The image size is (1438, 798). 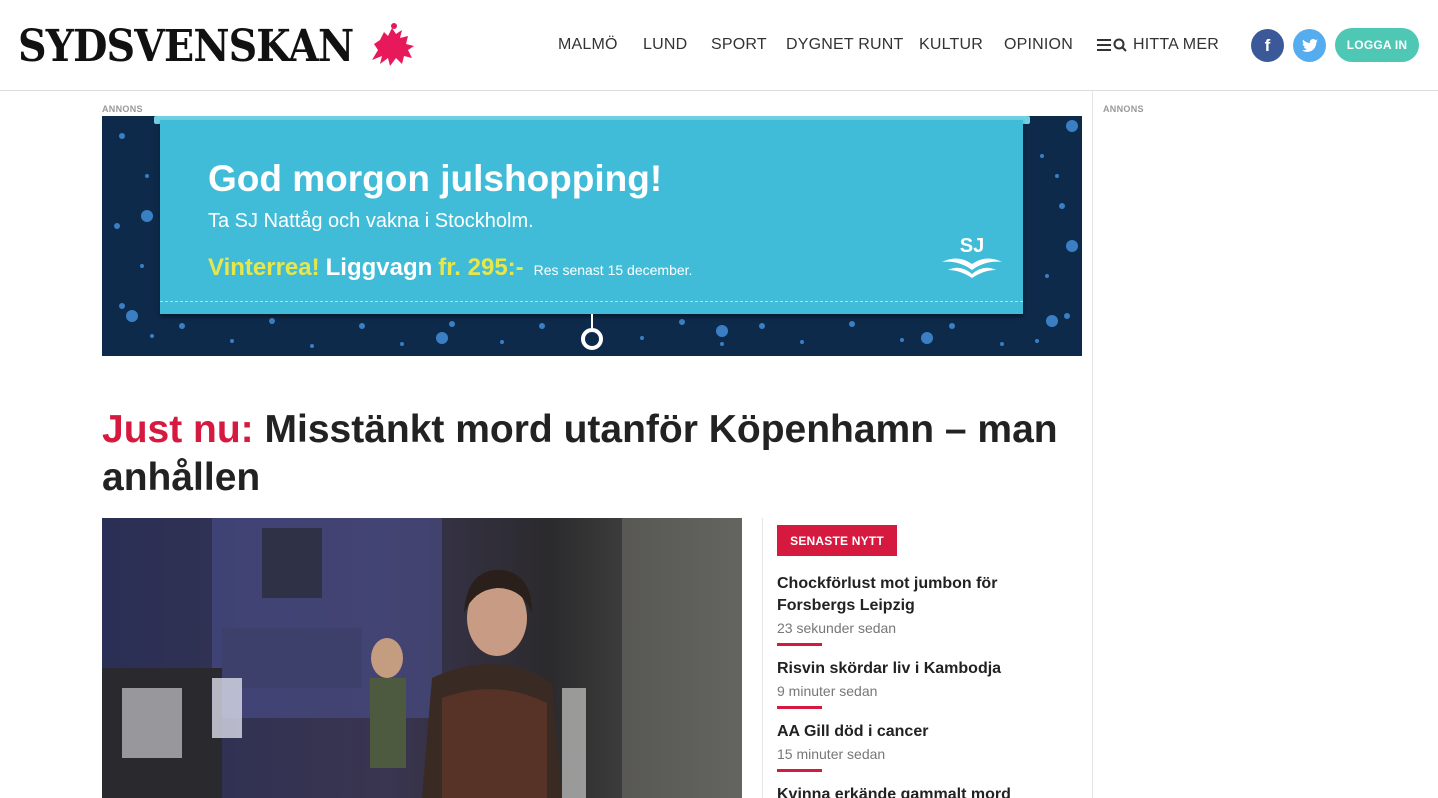 I want to click on news-item-title: Risvin skördar liv i Kambodja, so click(x=927, y=669).